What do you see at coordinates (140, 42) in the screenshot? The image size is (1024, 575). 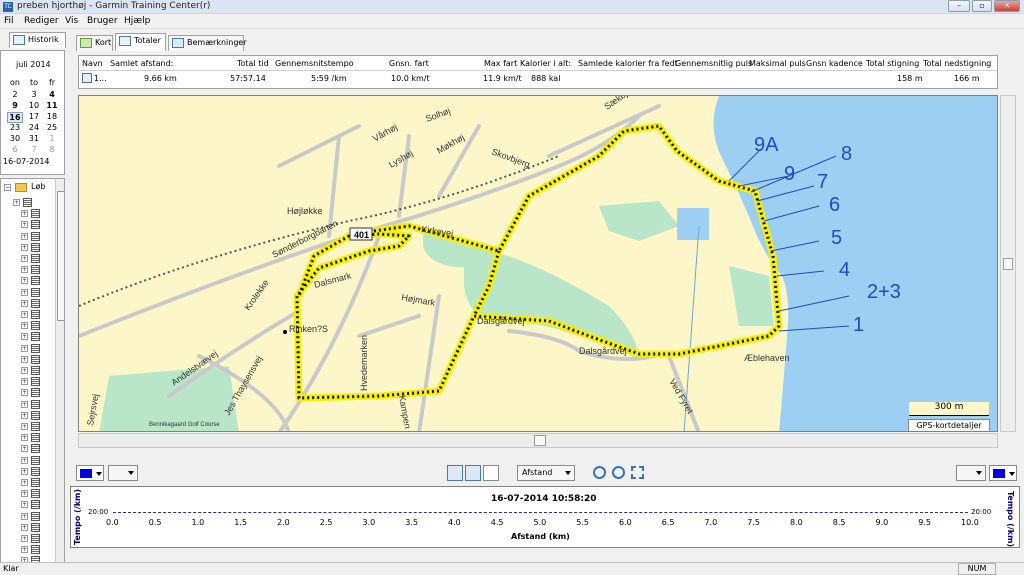 I see `tab-totaler: Totaler` at bounding box center [140, 42].